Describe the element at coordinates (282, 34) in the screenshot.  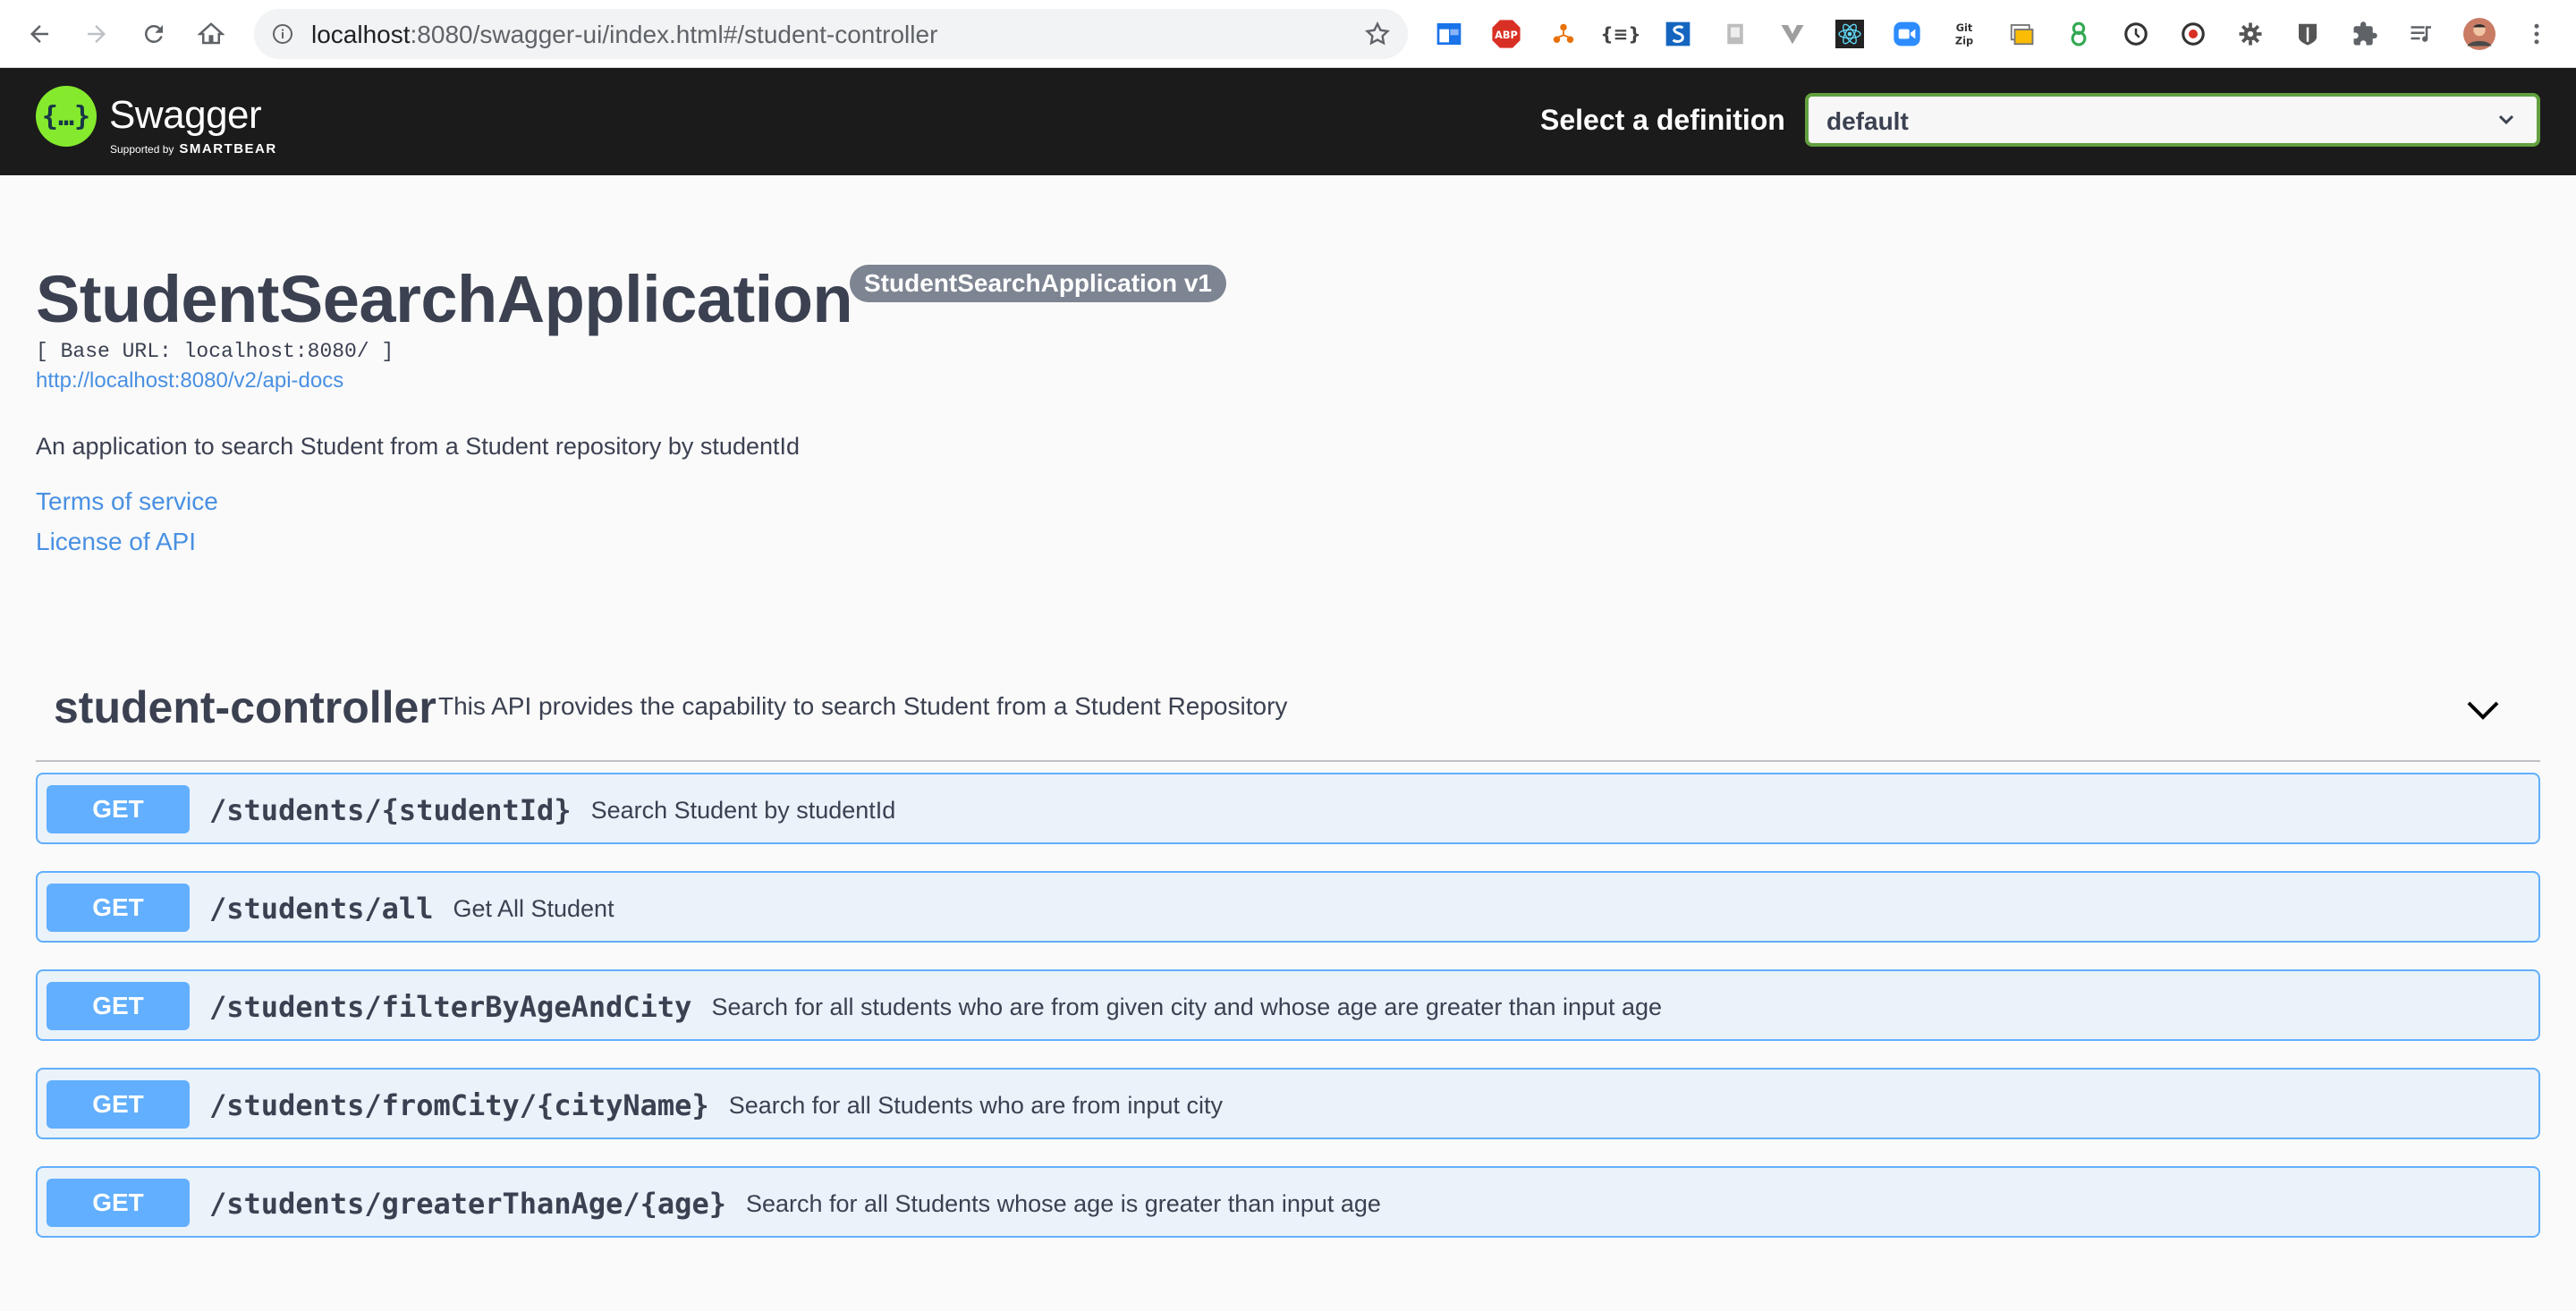
I see `info-icon` at that location.